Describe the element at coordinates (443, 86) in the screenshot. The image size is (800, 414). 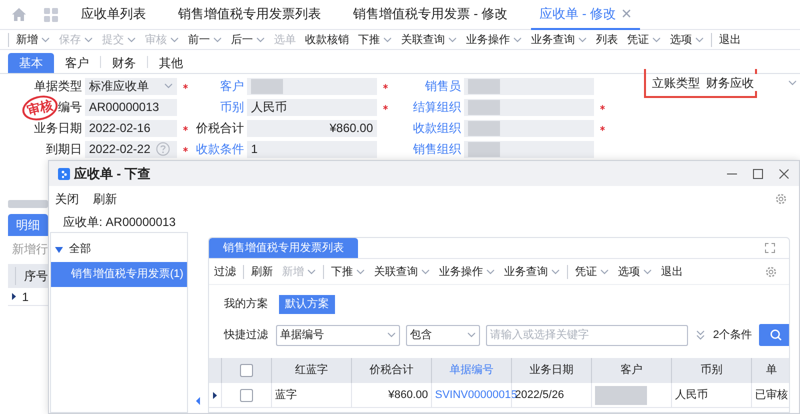
I see `field-label: 销售员` at that location.